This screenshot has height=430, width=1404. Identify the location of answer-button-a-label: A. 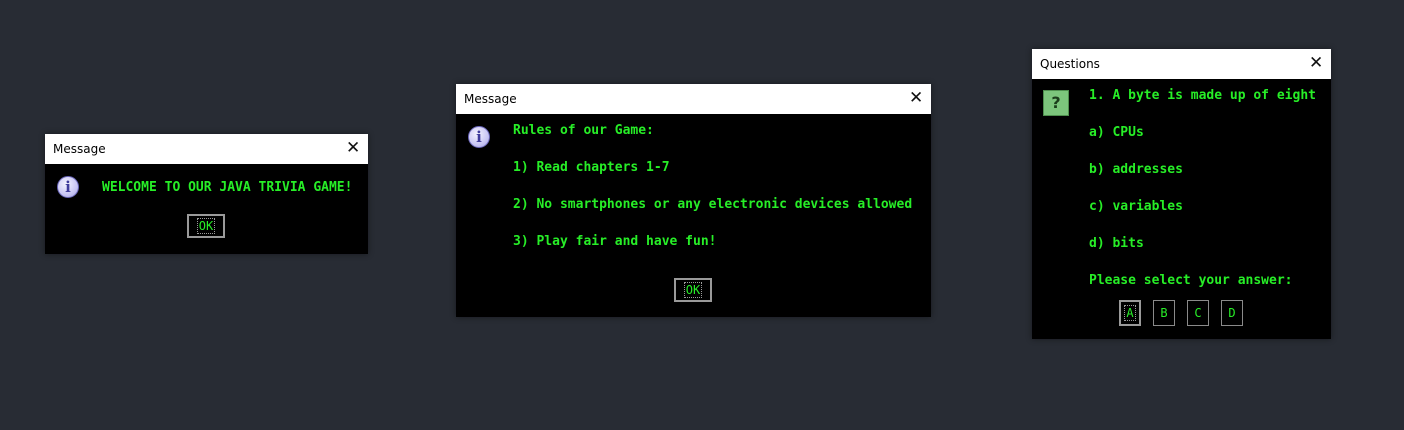
(1130, 313).